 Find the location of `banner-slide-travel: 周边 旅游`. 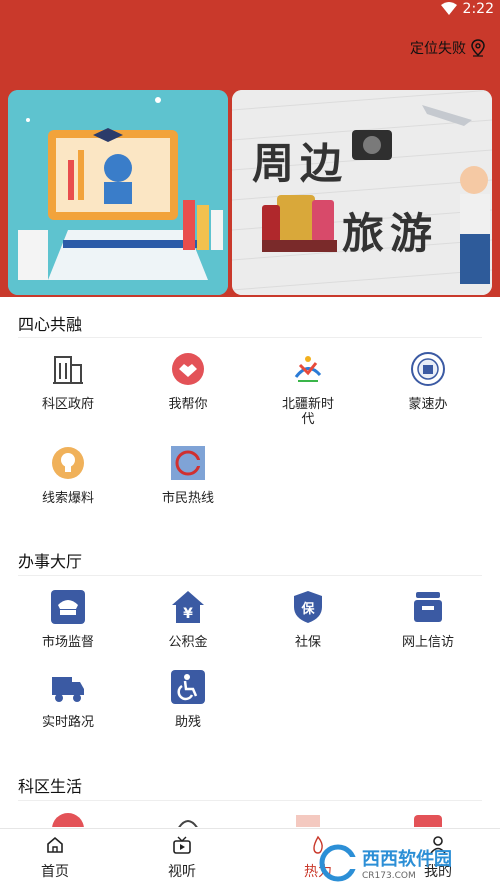

banner-slide-travel: 周边 旅游 is located at coordinates (362, 192).